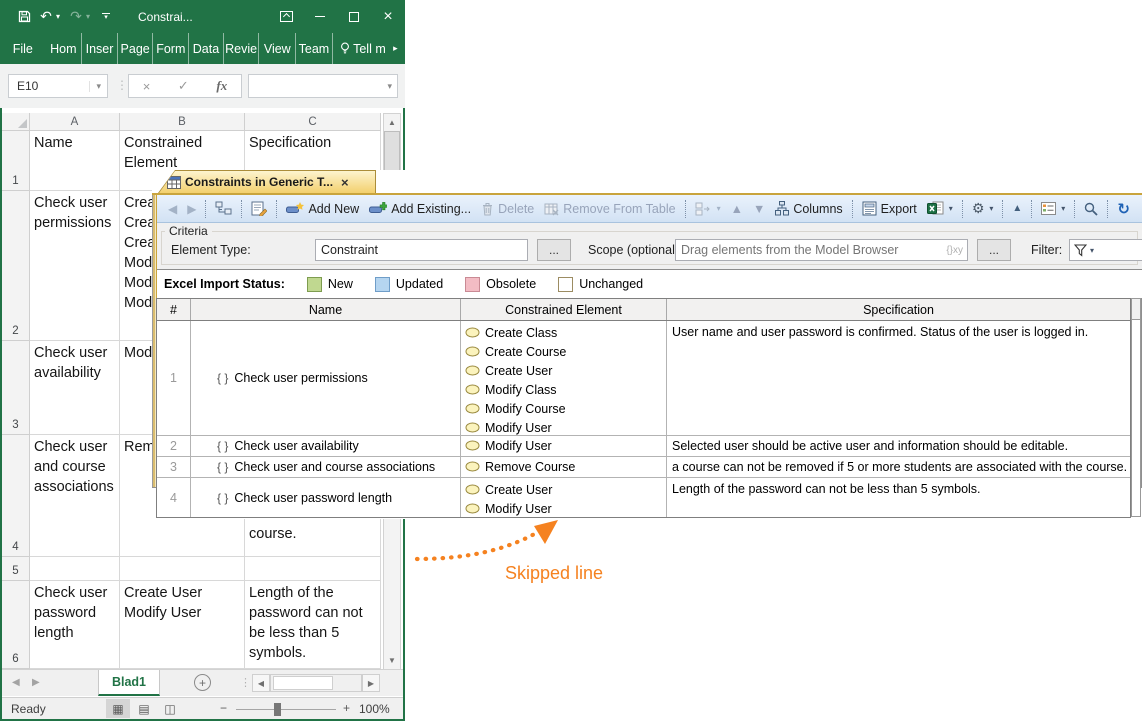 Image resolution: width=1142 pixels, height=721 pixels. I want to click on ribbon-tab-home: Hom, so click(64, 48).